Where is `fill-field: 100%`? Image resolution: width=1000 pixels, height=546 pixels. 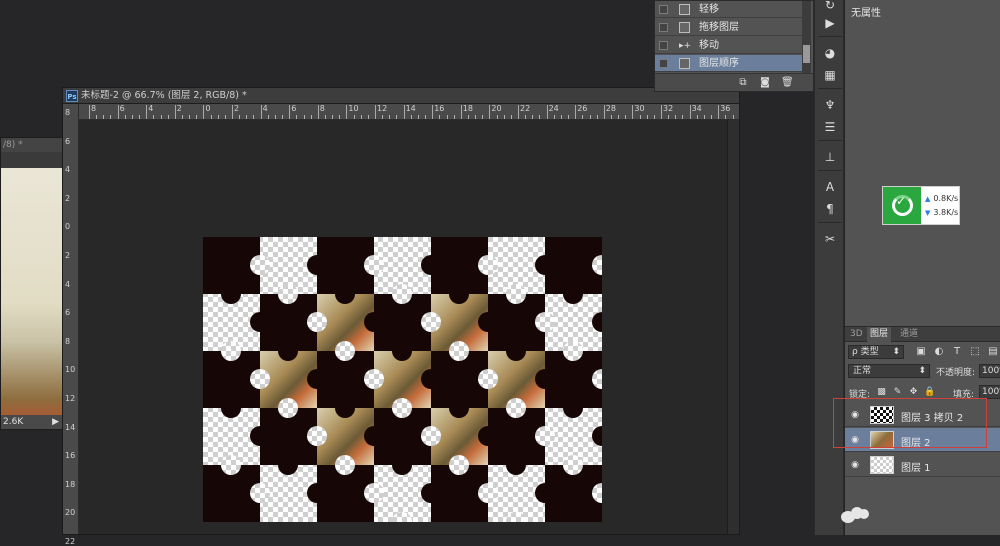
fill-field: 100% is located at coordinates (989, 392).